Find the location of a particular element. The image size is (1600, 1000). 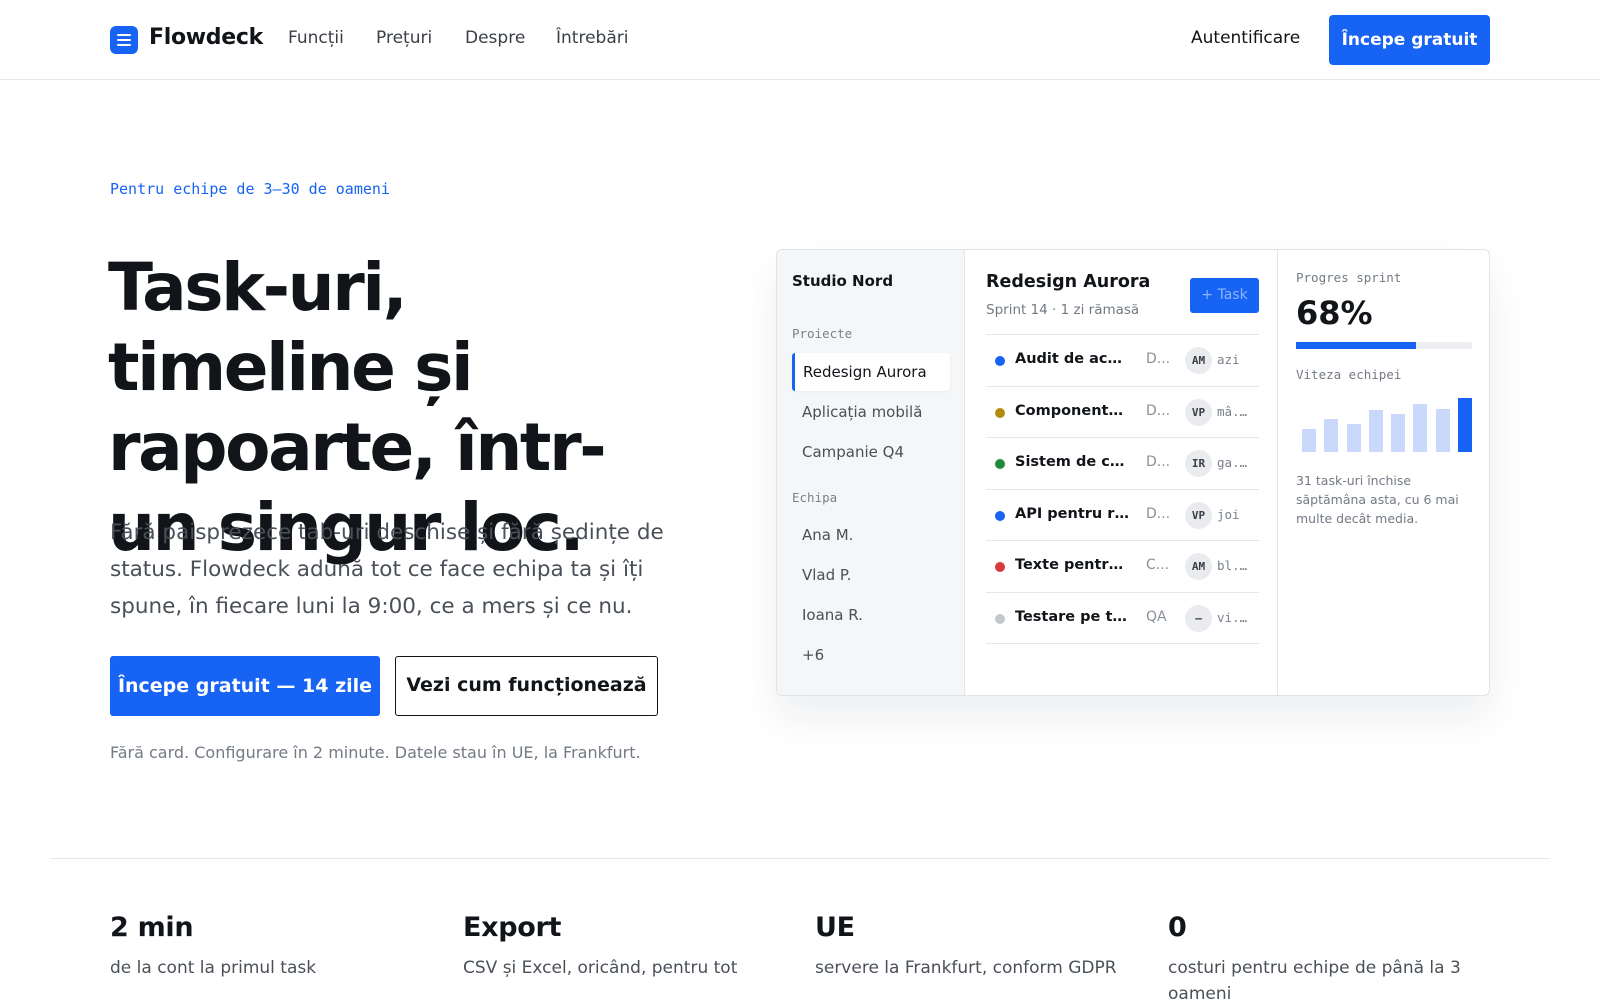

sidebar-item-member: Vlad P. is located at coordinates (871, 575).